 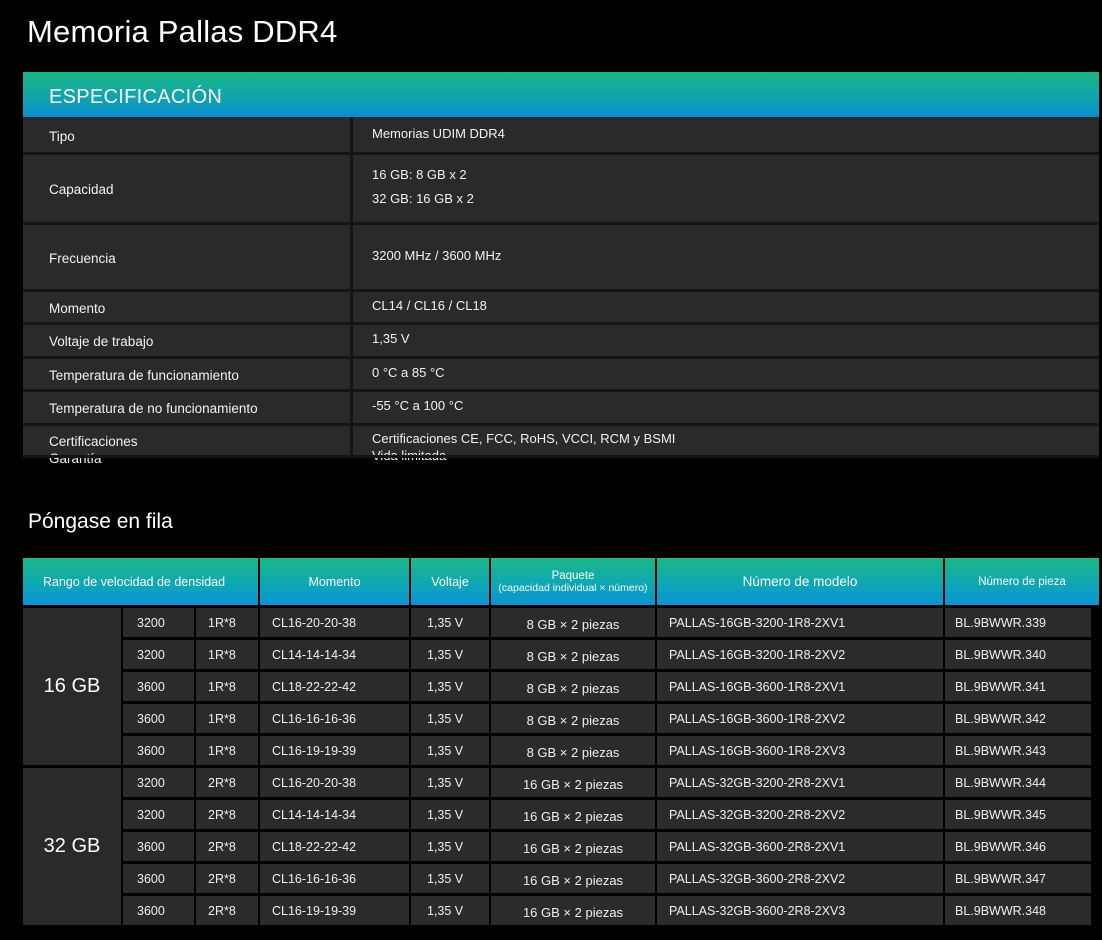 What do you see at coordinates (561, 94) in the screenshot?
I see `spec-header: ESPECIFICACIÓN` at bounding box center [561, 94].